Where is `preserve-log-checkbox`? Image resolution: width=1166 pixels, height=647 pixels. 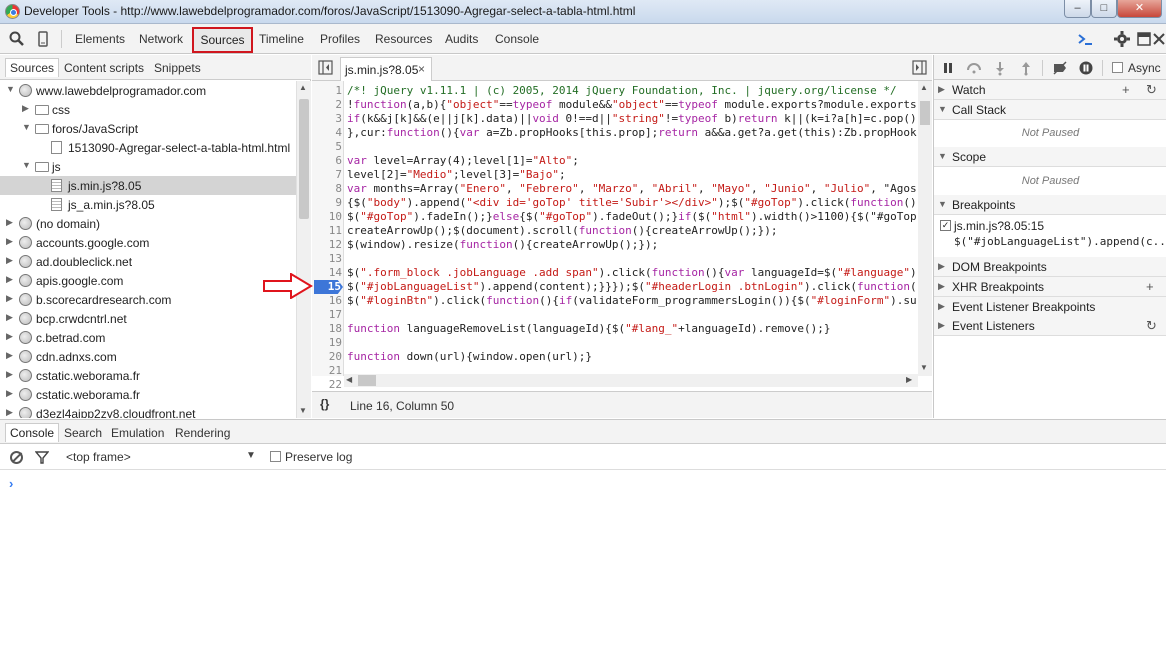 preserve-log-checkbox is located at coordinates (275, 456).